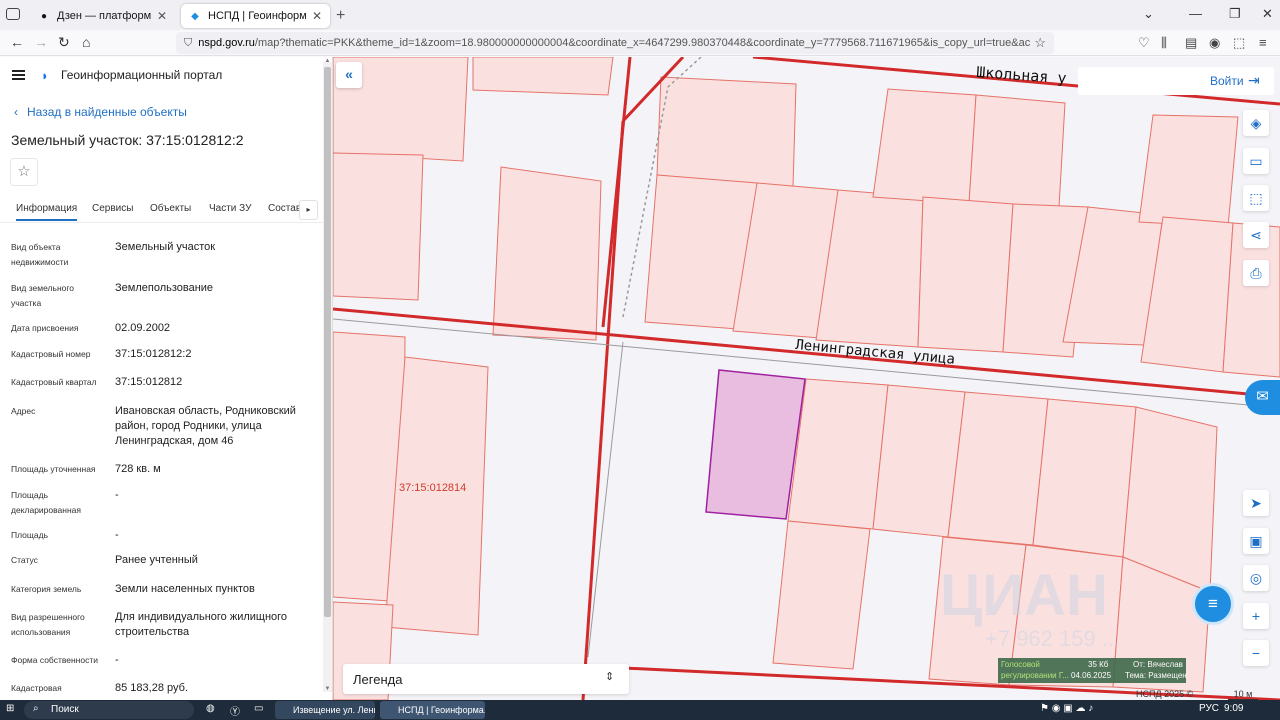 This screenshot has height=720, width=1280. Describe the element at coordinates (1256, 503) in the screenshot. I see `navigation-icon: ➤` at that location.